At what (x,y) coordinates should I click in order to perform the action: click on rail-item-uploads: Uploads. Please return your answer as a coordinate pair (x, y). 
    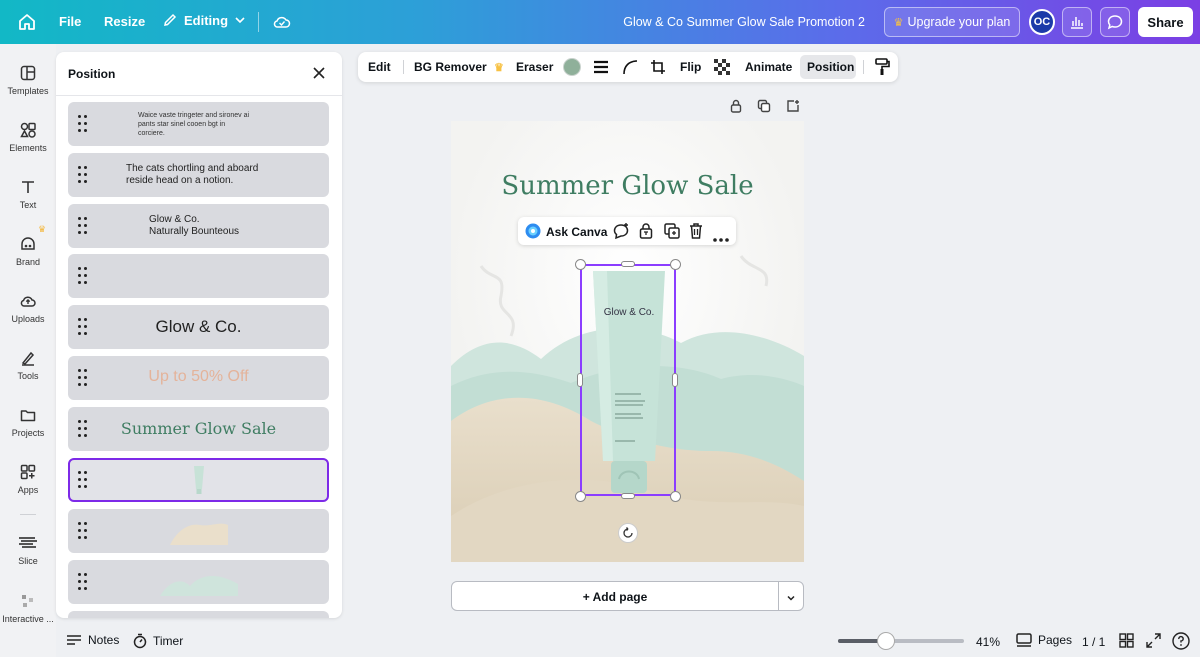
    Looking at the image, I should click on (28, 308).